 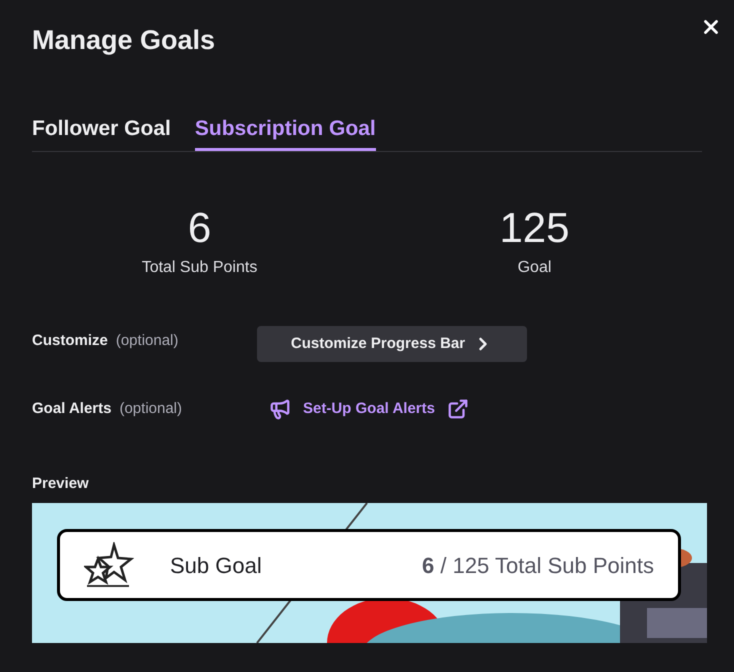 What do you see at coordinates (392, 344) in the screenshot?
I see `customize-button: Customize Progress Bar` at bounding box center [392, 344].